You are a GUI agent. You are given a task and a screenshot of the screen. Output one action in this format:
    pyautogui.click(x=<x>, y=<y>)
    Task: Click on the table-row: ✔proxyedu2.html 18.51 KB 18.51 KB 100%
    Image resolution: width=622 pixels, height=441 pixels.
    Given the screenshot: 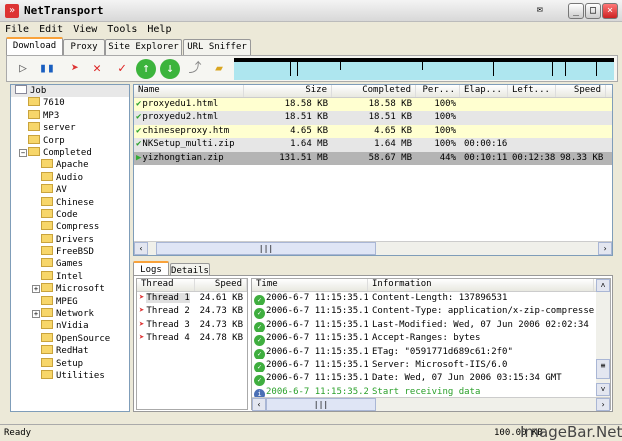 What is the action you would take?
    pyautogui.click(x=373, y=118)
    